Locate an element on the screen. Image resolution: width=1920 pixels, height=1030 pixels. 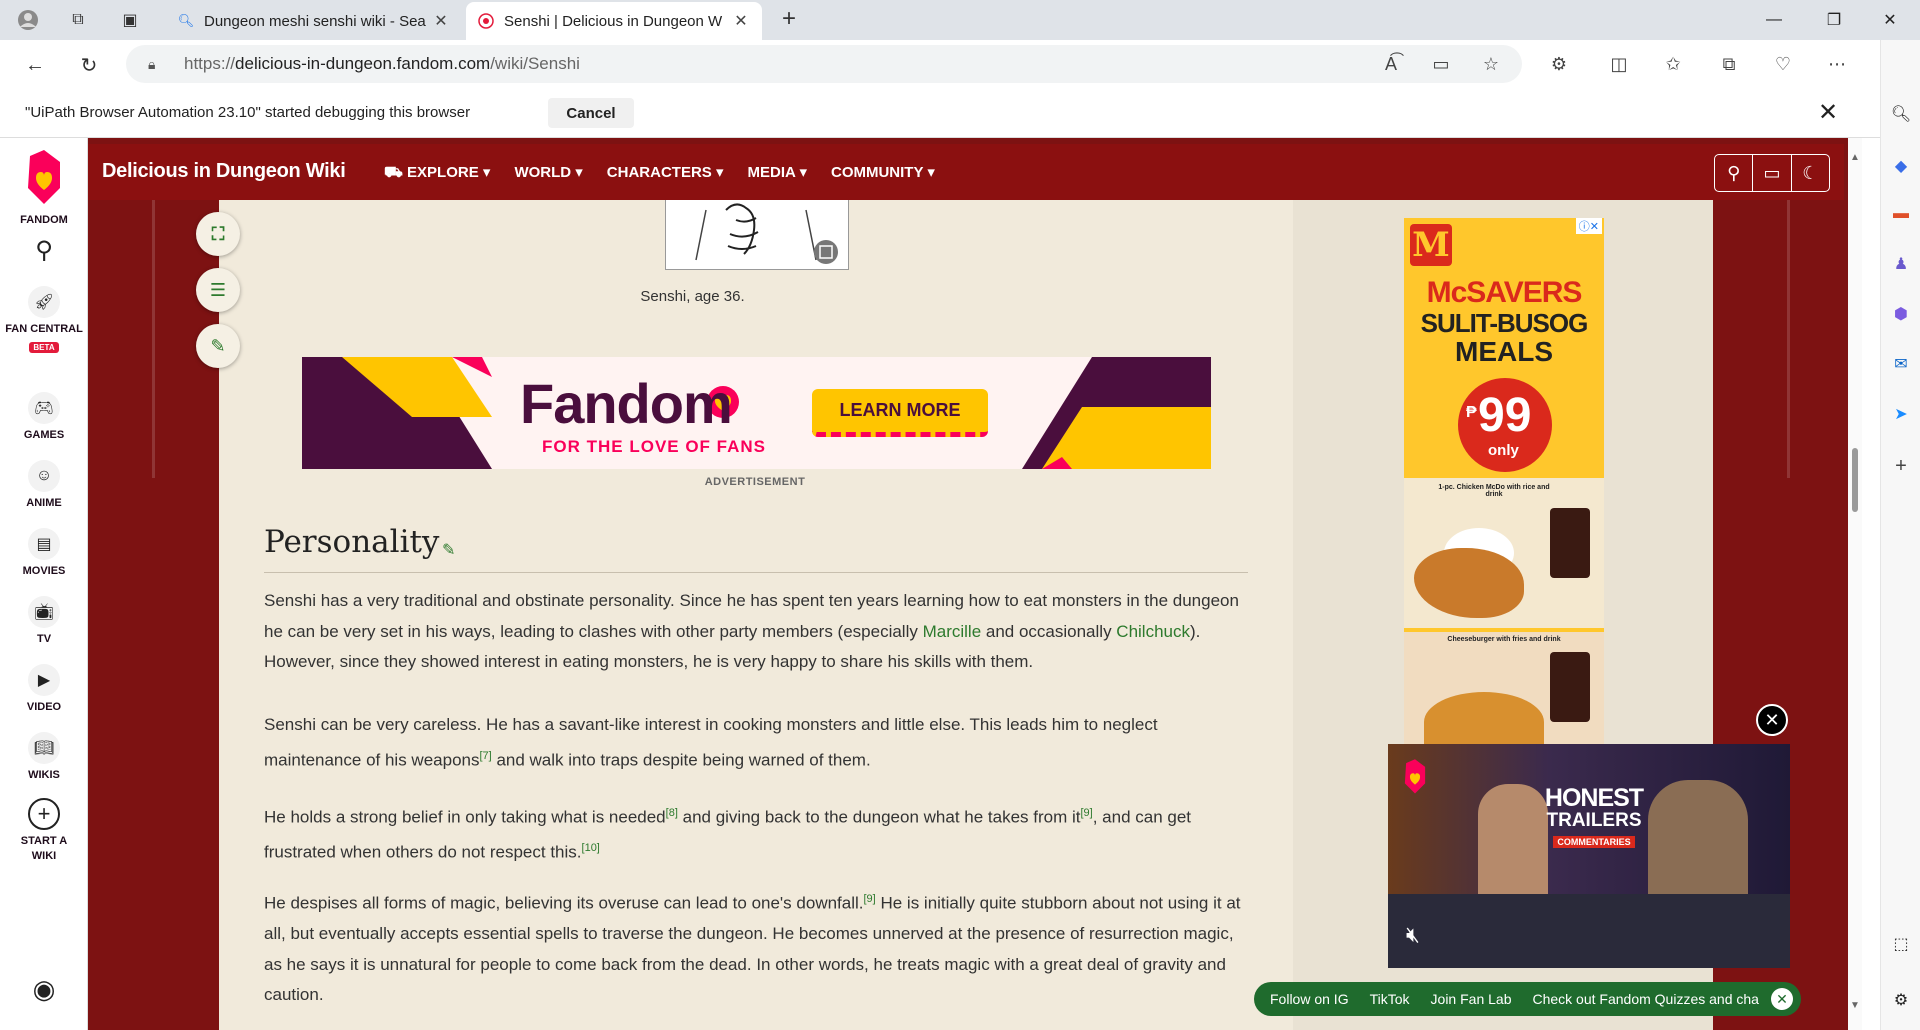
favorite-star-icon: ☆ is located at coordinates (1491, 64).